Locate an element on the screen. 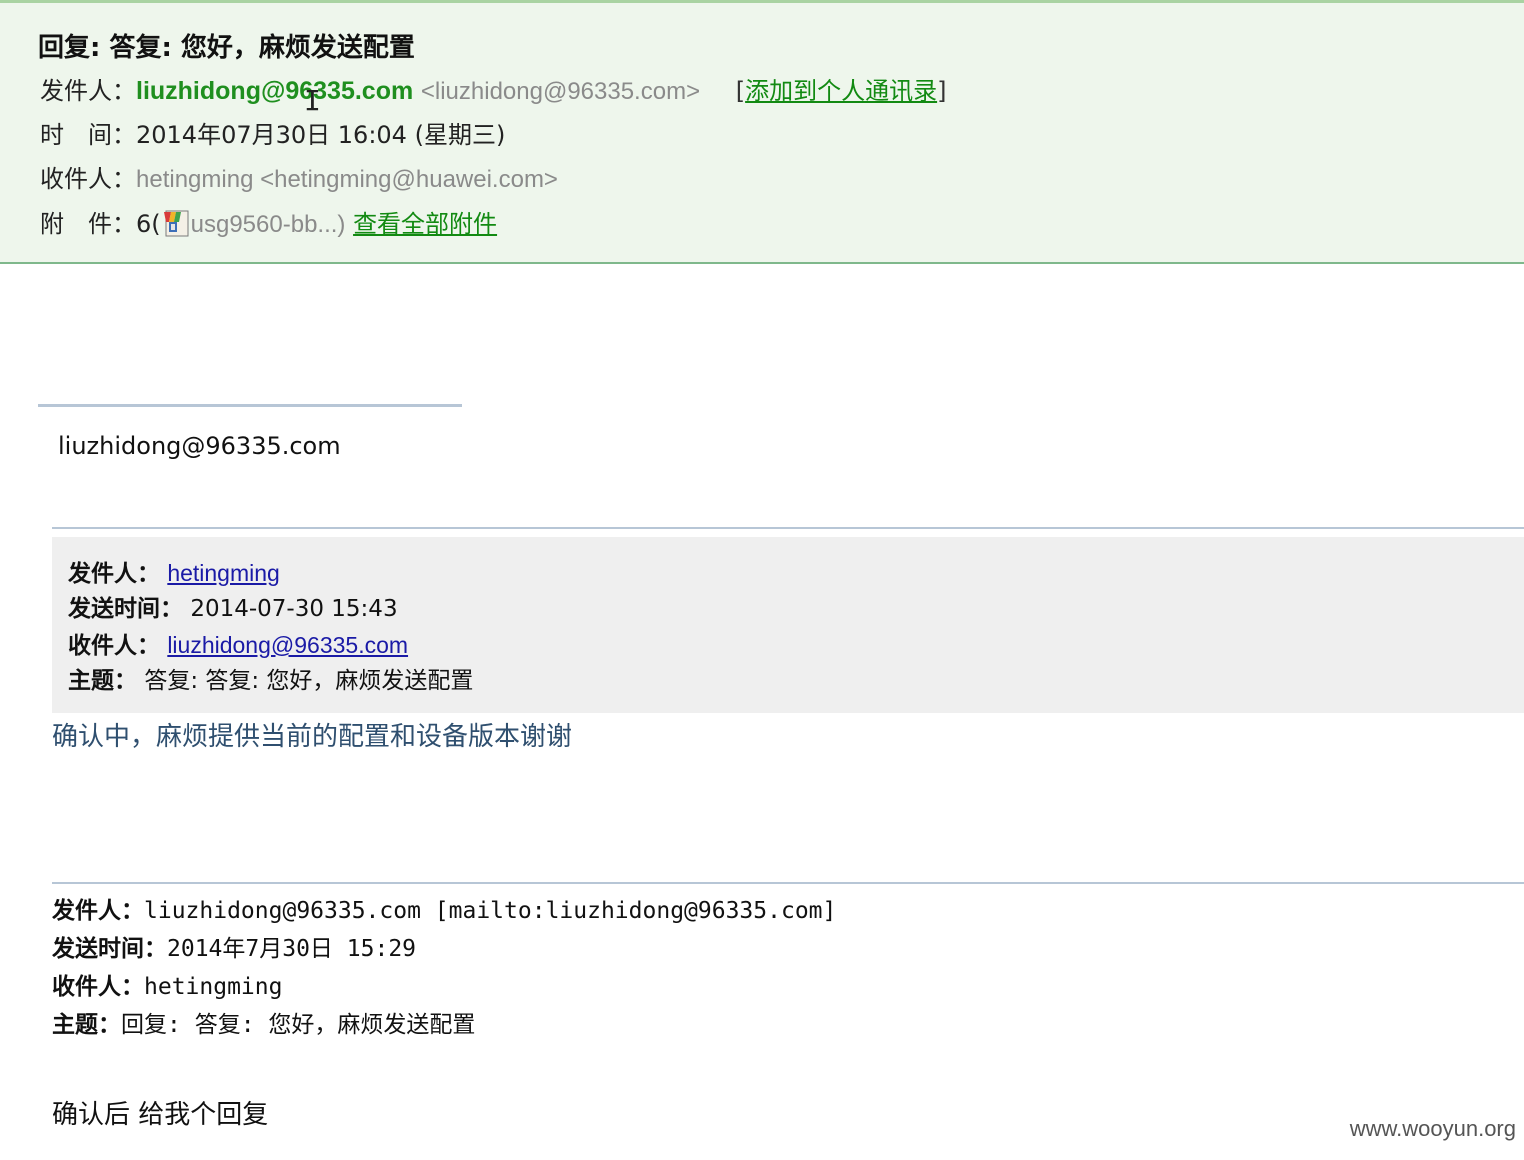 Image resolution: width=1524 pixels, height=1160 pixels. quote1-body: 确认中，麻烦提供当前的配置和设备版本谢谢 is located at coordinates (312, 737).